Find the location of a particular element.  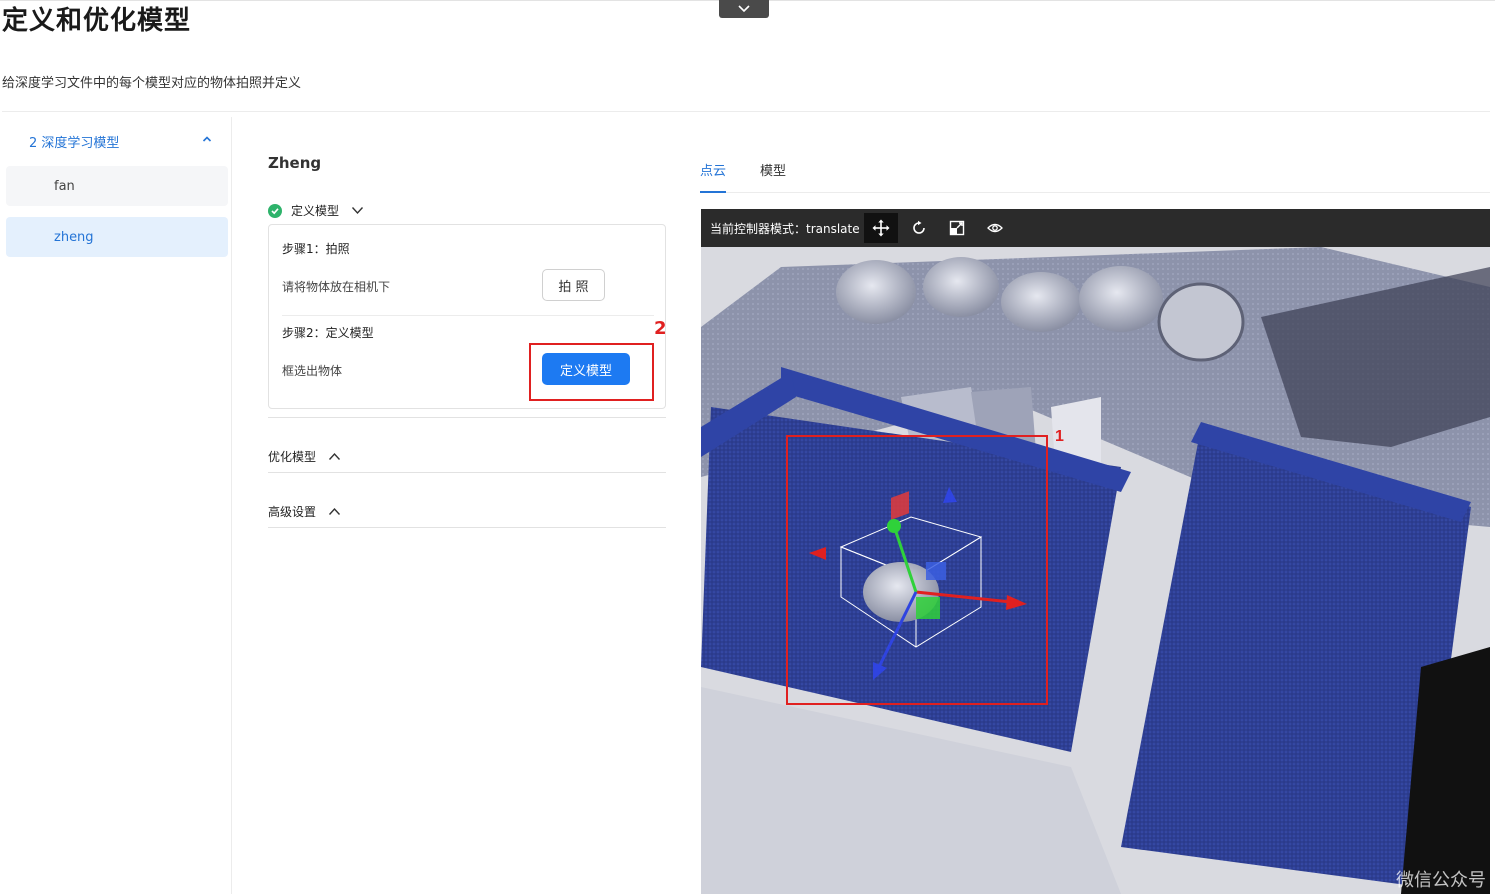

step2-text: 框选出物体 is located at coordinates (312, 371).